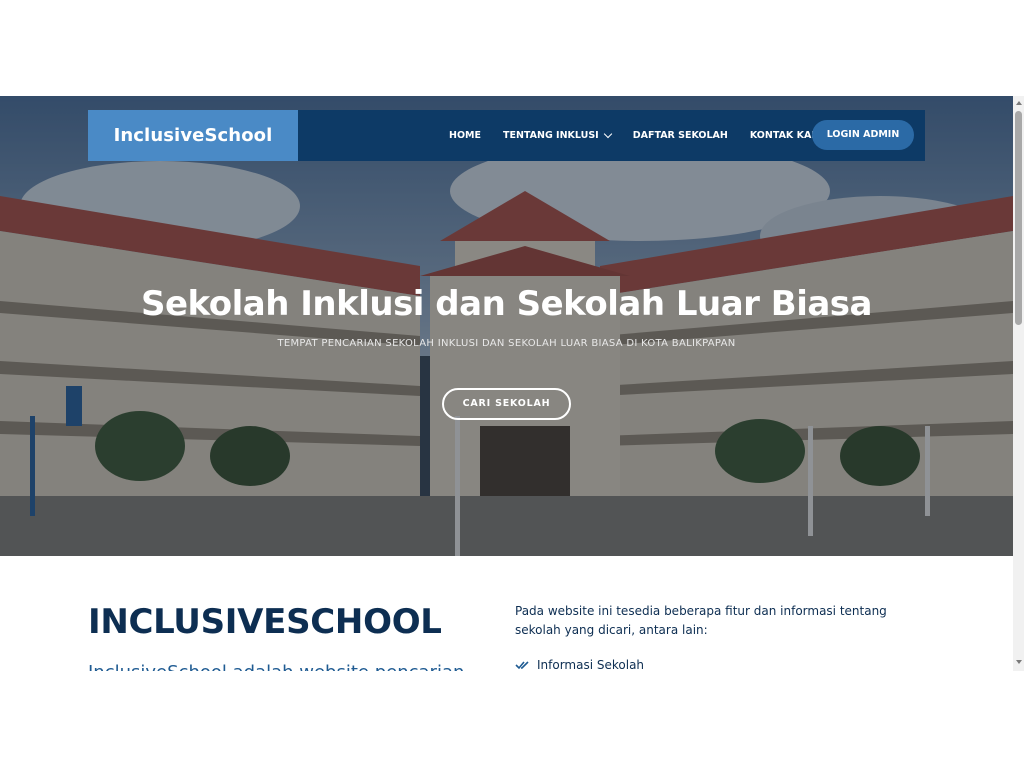 This screenshot has height=768, width=1024. Describe the element at coordinates (506, 304) in the screenshot. I see `hero-title: Sekolah Inklusi dan Sekolah Luar Biasa` at that location.